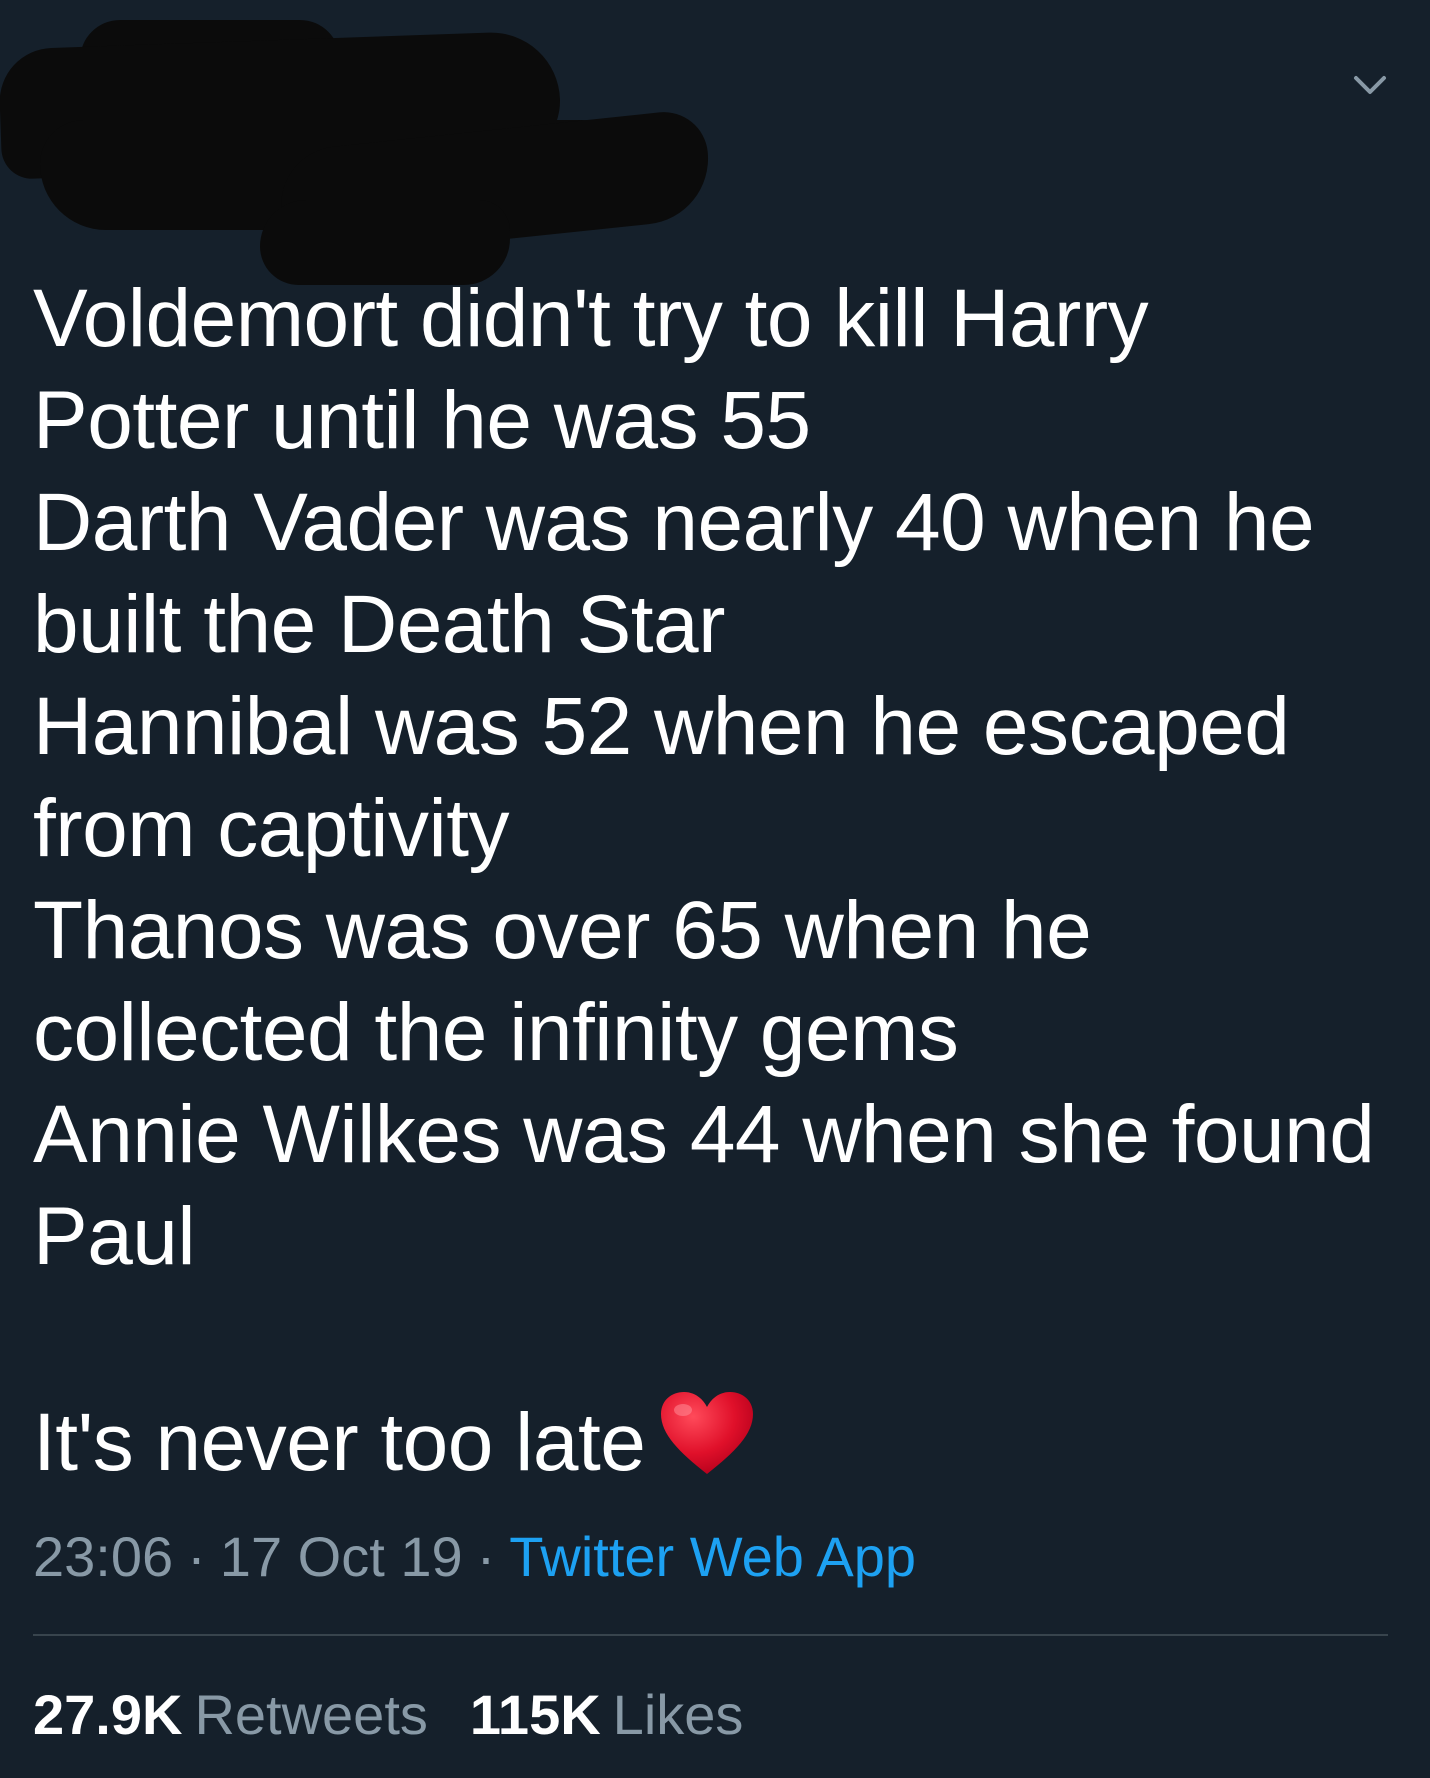 This screenshot has height=1778, width=1430. Describe the element at coordinates (562, 930) in the screenshot. I see `tweet-text-line: Thanos was over 65 when he` at that location.